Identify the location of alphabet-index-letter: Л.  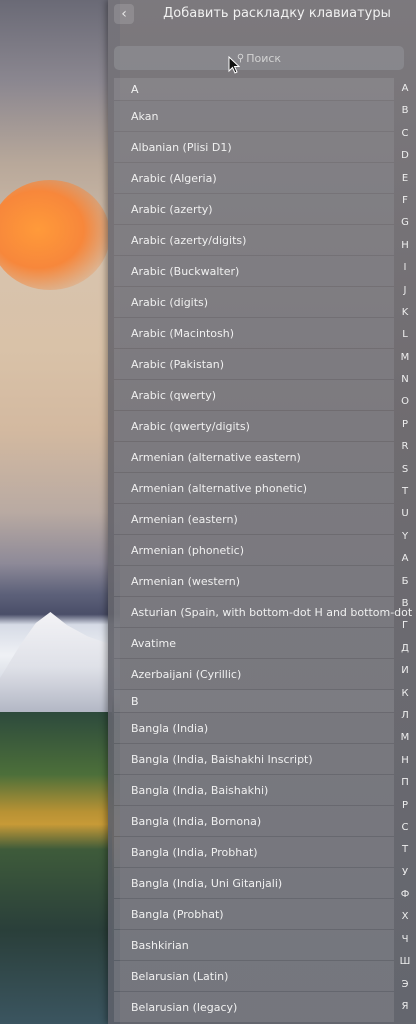
(405, 716).